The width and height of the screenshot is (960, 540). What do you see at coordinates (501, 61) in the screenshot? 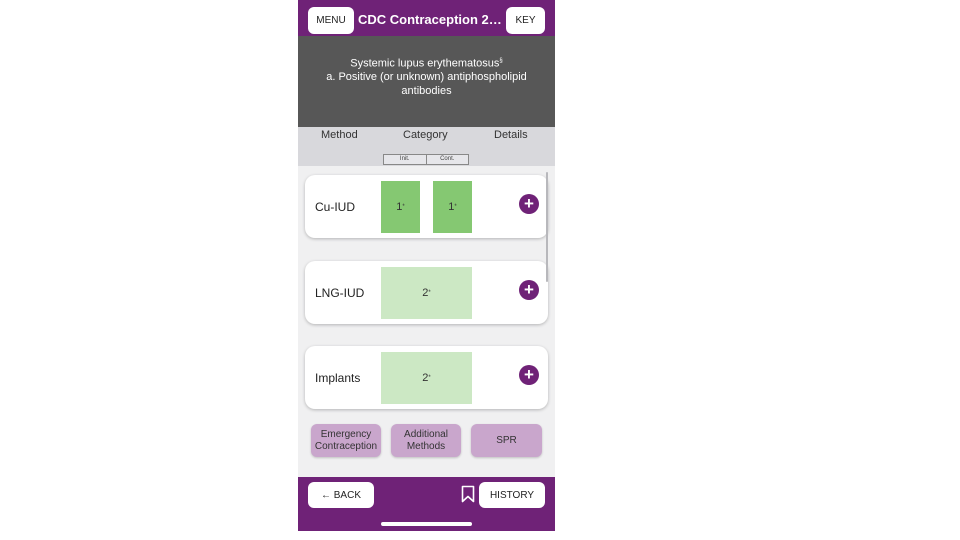
I see `condition-footnote-mark: §` at bounding box center [501, 61].